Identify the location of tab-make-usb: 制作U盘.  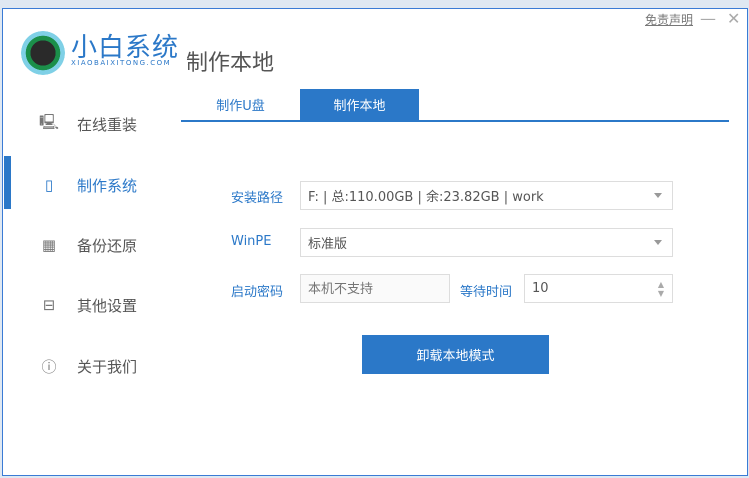
(240, 104).